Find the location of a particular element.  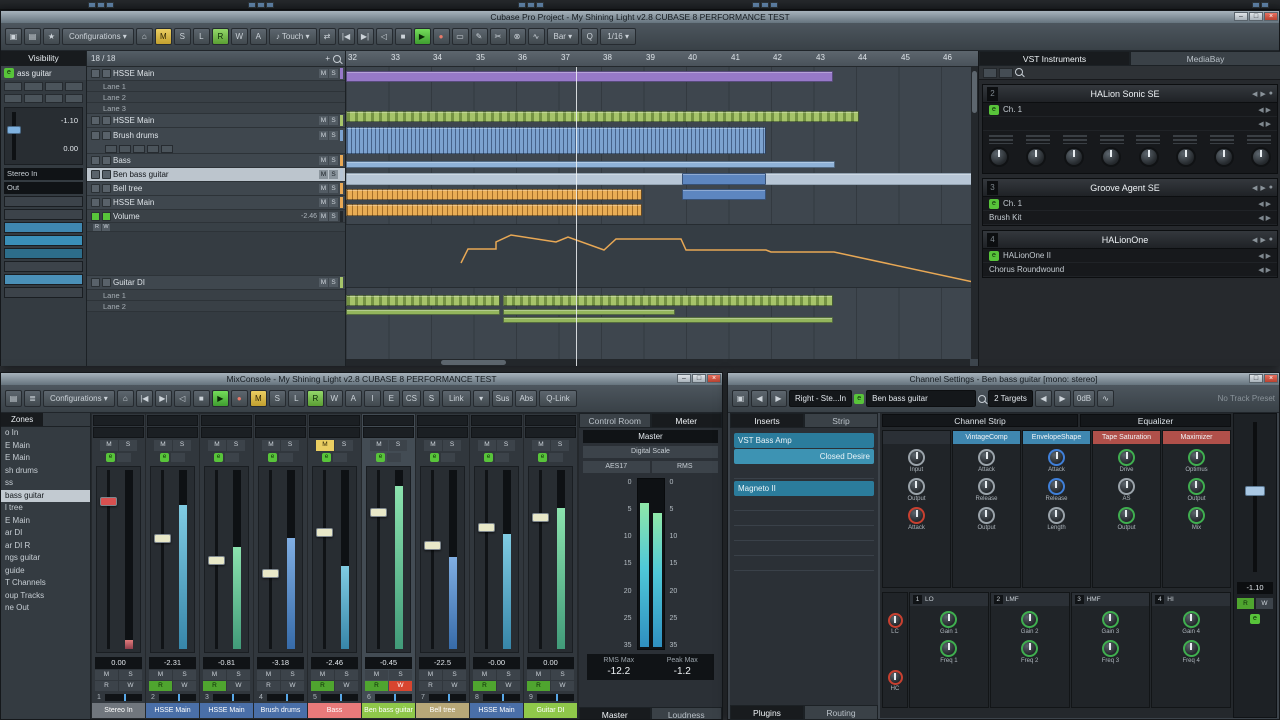

eq-band-number: 1 is located at coordinates (917, 599).